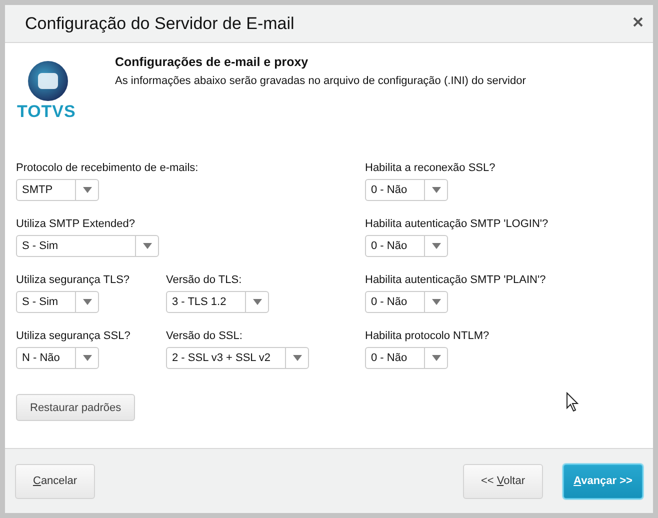  I want to click on dropdown: SMTP, so click(57, 190).